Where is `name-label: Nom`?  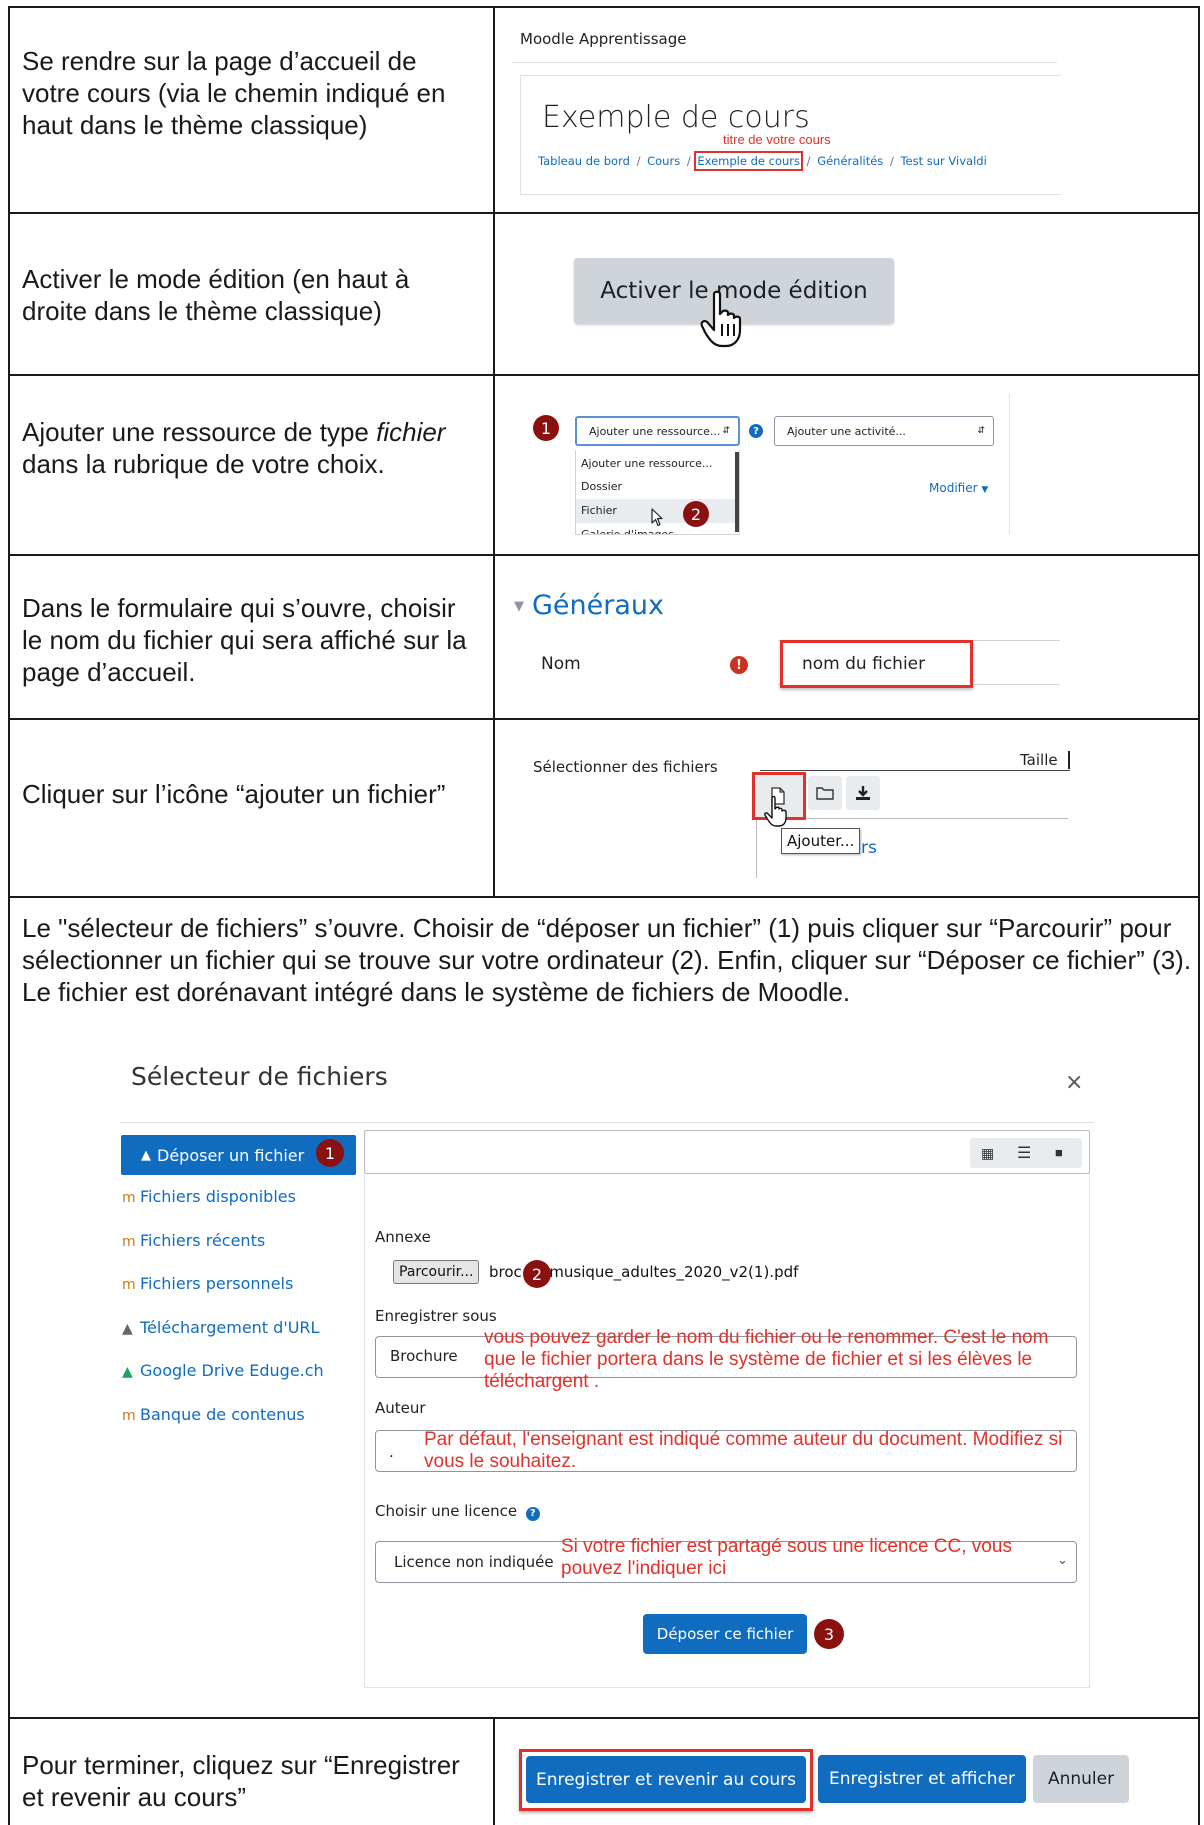
name-label: Nom is located at coordinates (561, 664).